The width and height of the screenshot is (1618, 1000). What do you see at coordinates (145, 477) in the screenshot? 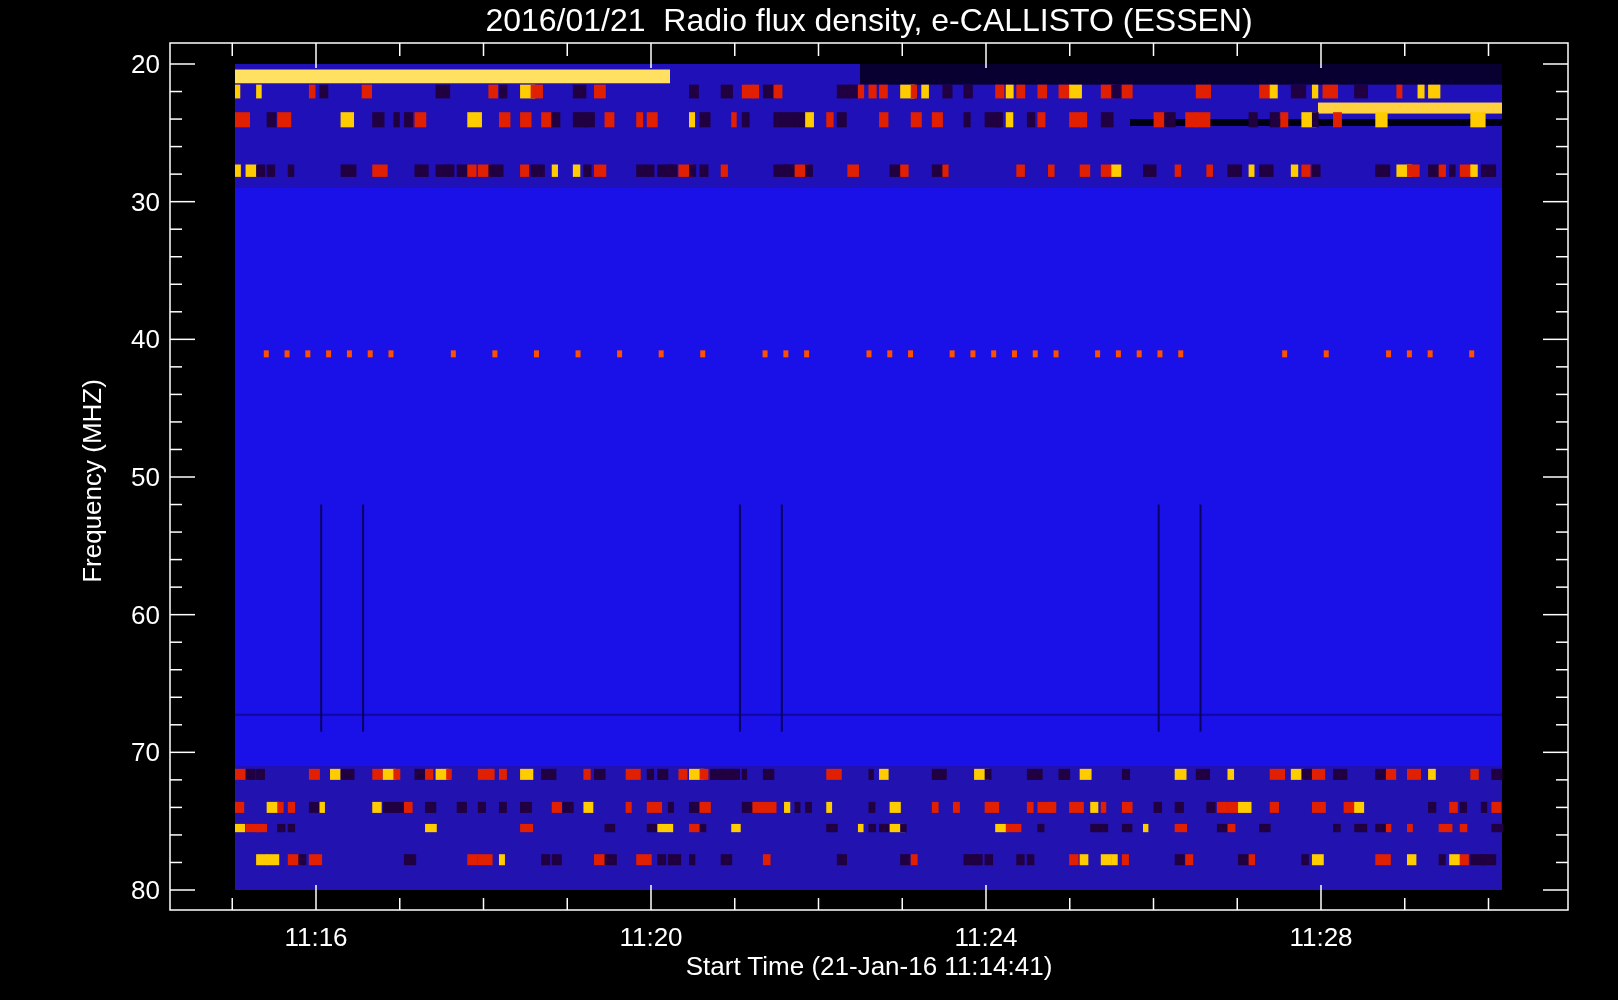
I see `y-tick-label: 50` at bounding box center [145, 477].